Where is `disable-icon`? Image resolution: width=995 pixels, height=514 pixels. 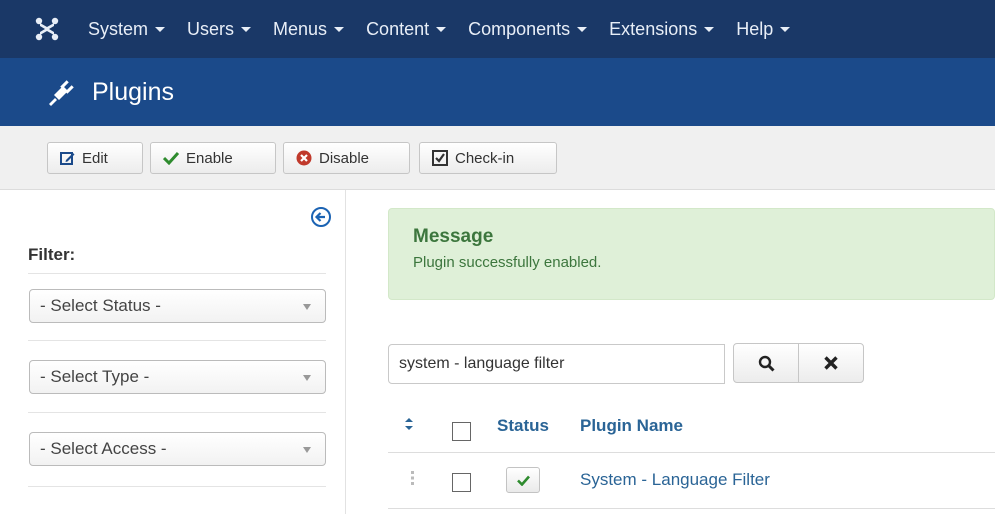
disable-icon is located at coordinates (304, 158).